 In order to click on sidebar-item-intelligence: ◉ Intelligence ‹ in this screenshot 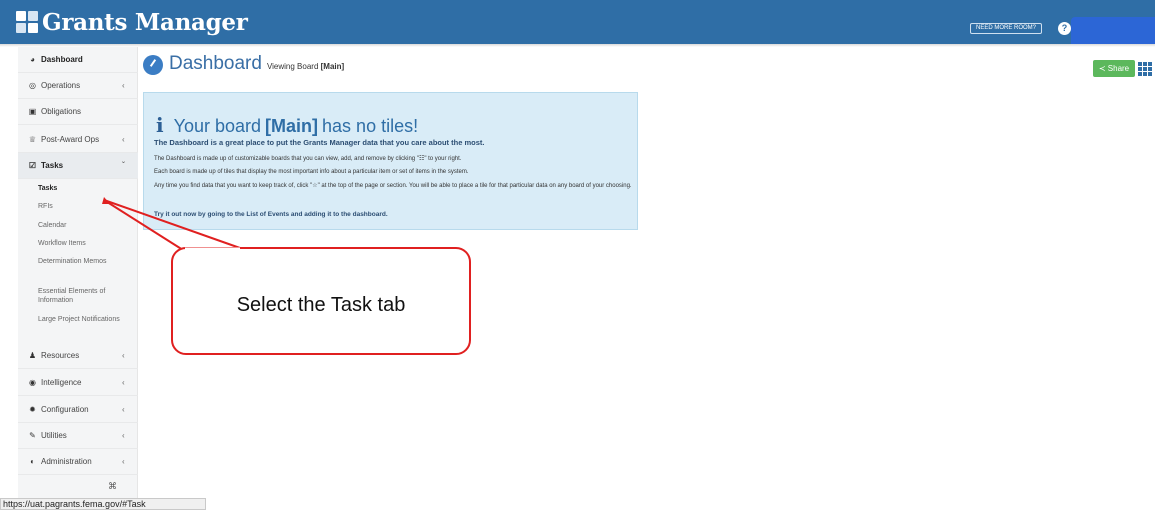, I will do `click(78, 383)`.